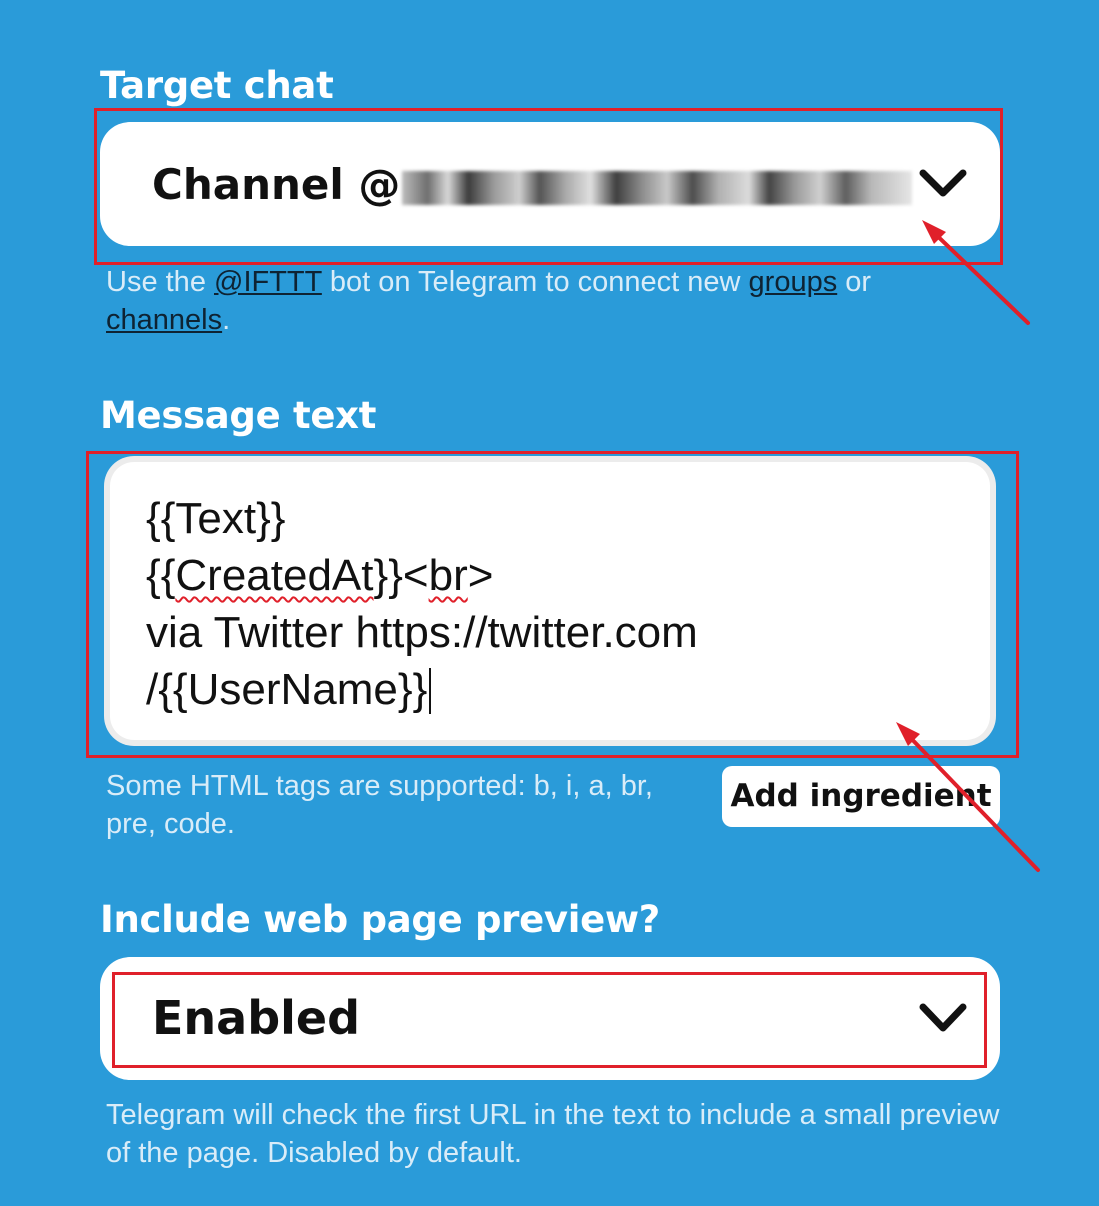 This screenshot has width=1099, height=1206. Describe the element at coordinates (978, 275) in the screenshot. I see `arrow-to-target-chat` at that location.